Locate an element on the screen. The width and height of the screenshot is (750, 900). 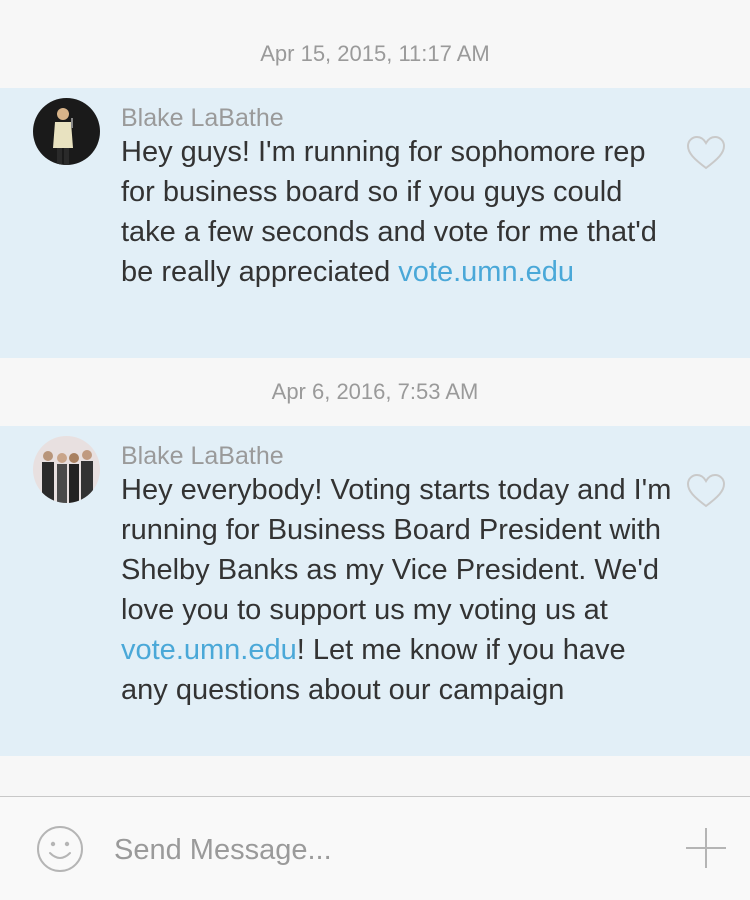
message-composer is located at coordinates (375, 848).